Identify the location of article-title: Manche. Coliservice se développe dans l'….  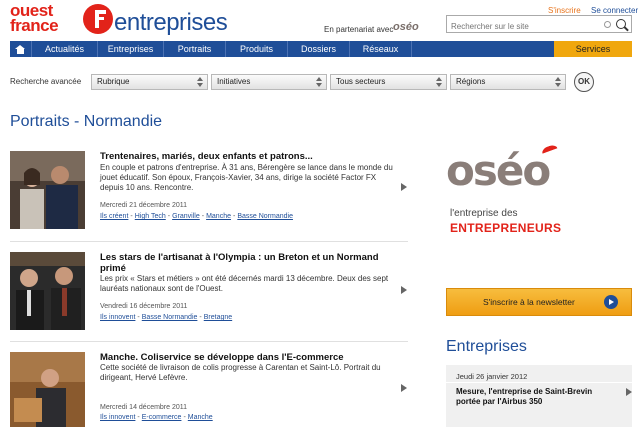
(250, 357).